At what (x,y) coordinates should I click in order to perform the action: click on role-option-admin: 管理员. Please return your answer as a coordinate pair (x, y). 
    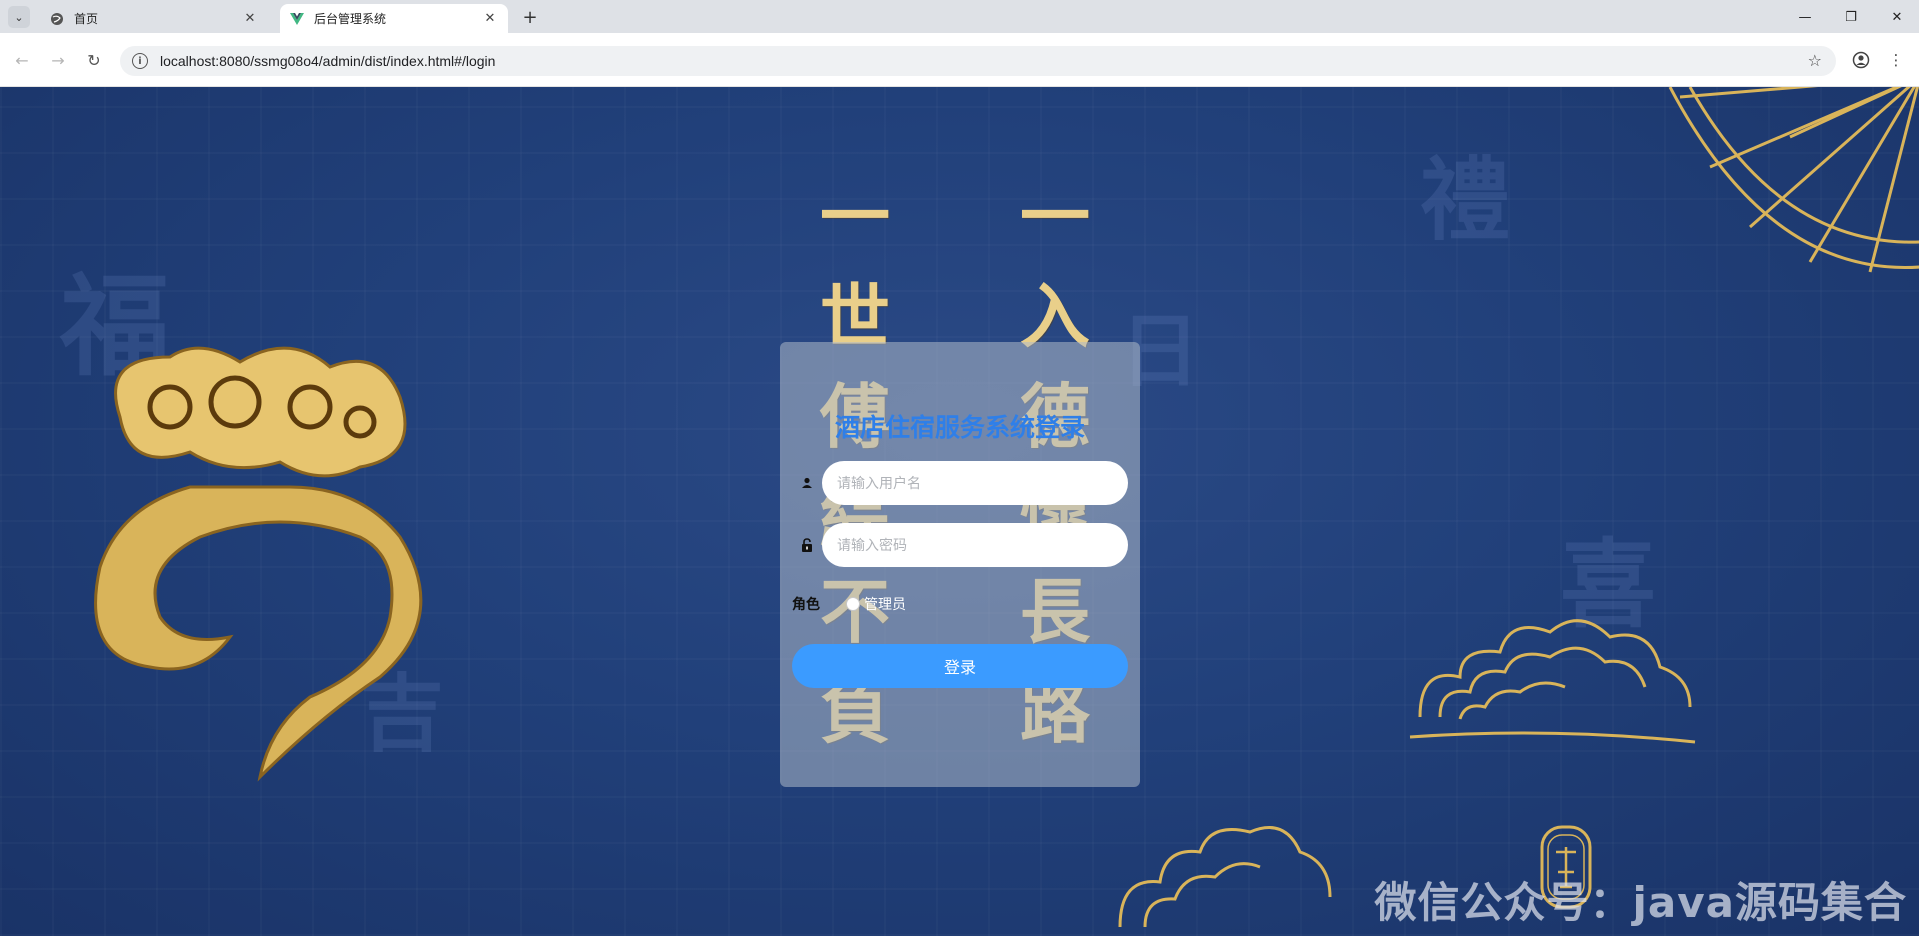
    Looking at the image, I should click on (876, 604).